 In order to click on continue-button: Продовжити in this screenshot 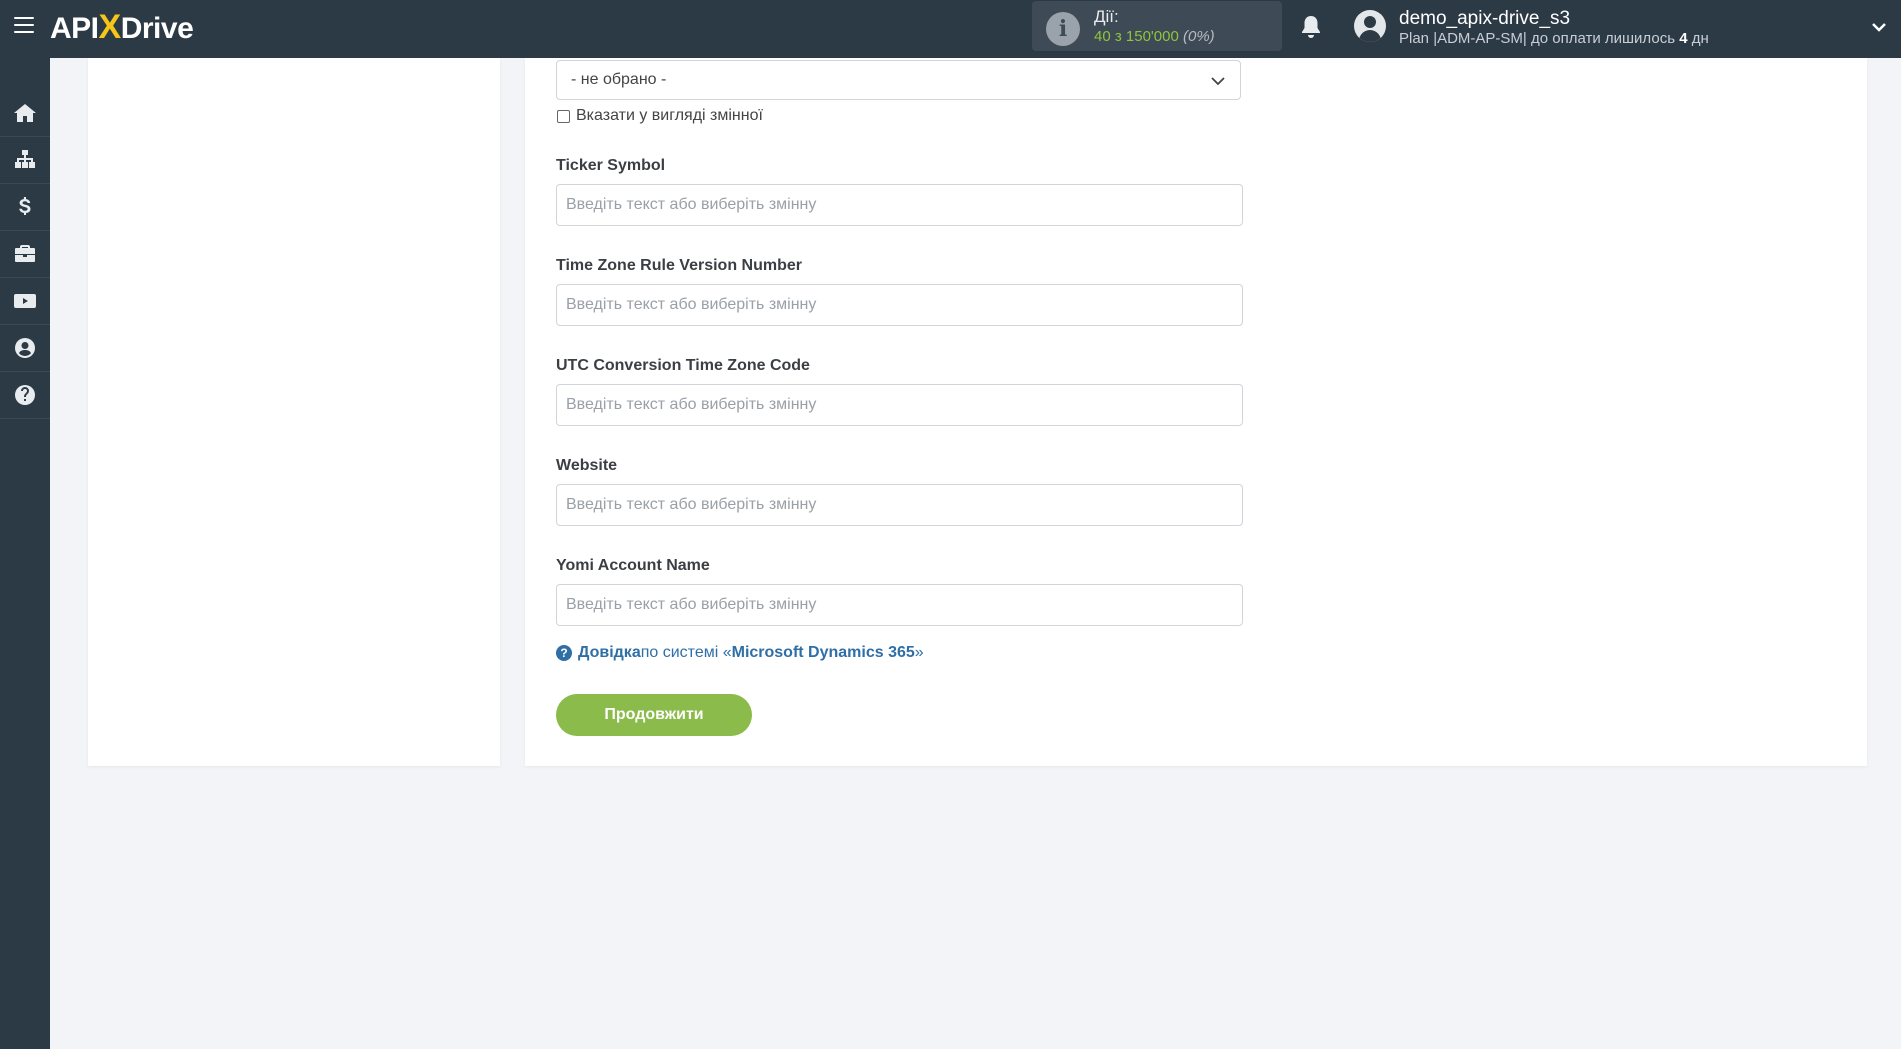, I will do `click(654, 715)`.